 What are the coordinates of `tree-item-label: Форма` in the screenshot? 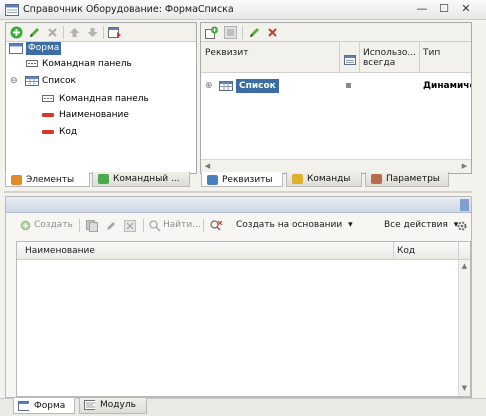 It's located at (44, 48).